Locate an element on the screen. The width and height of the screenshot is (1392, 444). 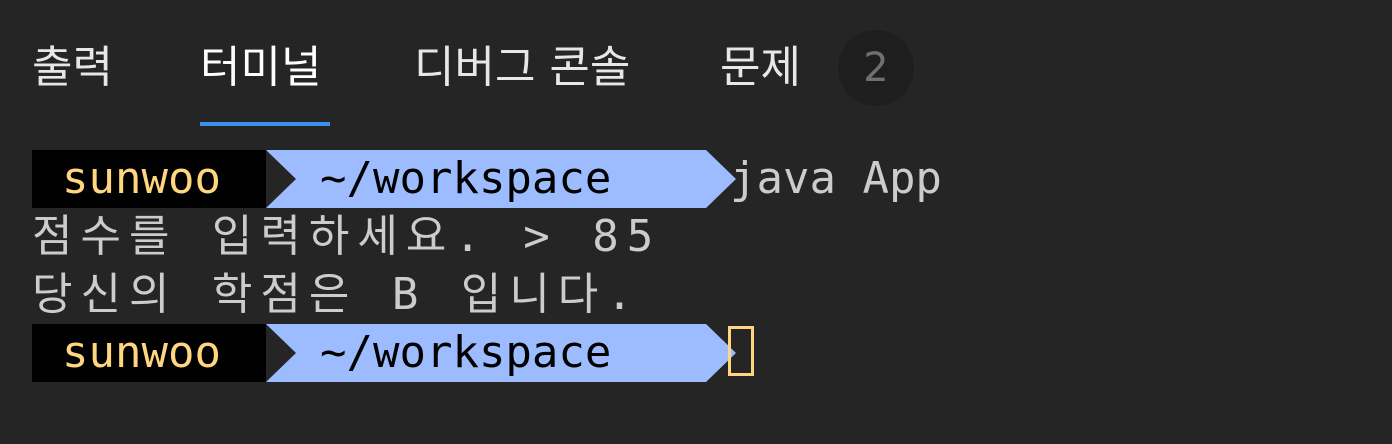
tab-output: 출력 is located at coordinates (72, 68).